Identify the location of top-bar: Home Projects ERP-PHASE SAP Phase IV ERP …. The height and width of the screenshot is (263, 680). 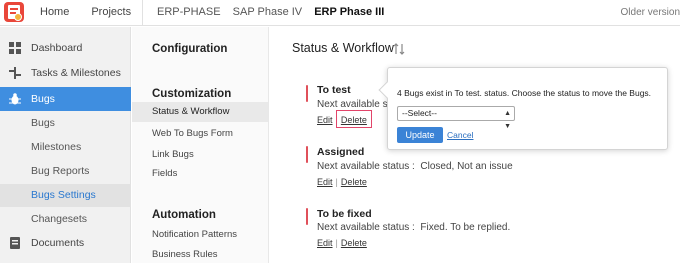
(340, 13).